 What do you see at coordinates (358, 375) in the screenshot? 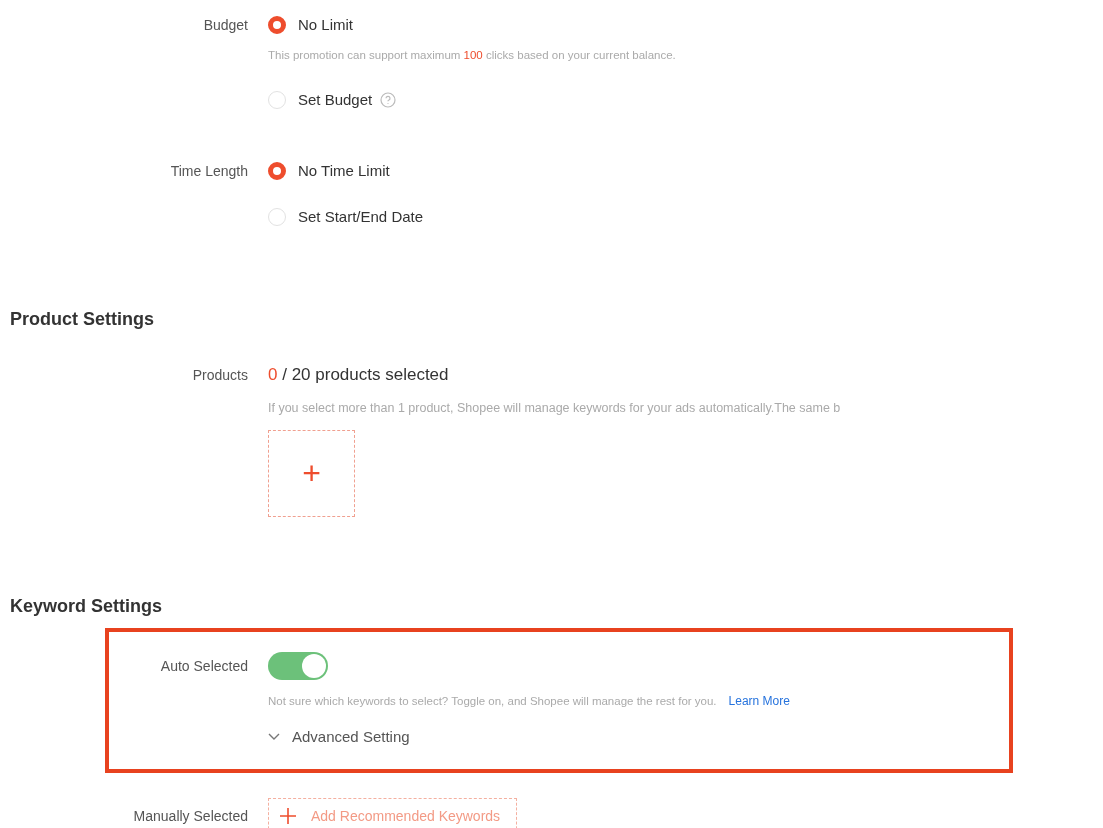
I see `selection-count: 0 / 20 products selected` at bounding box center [358, 375].